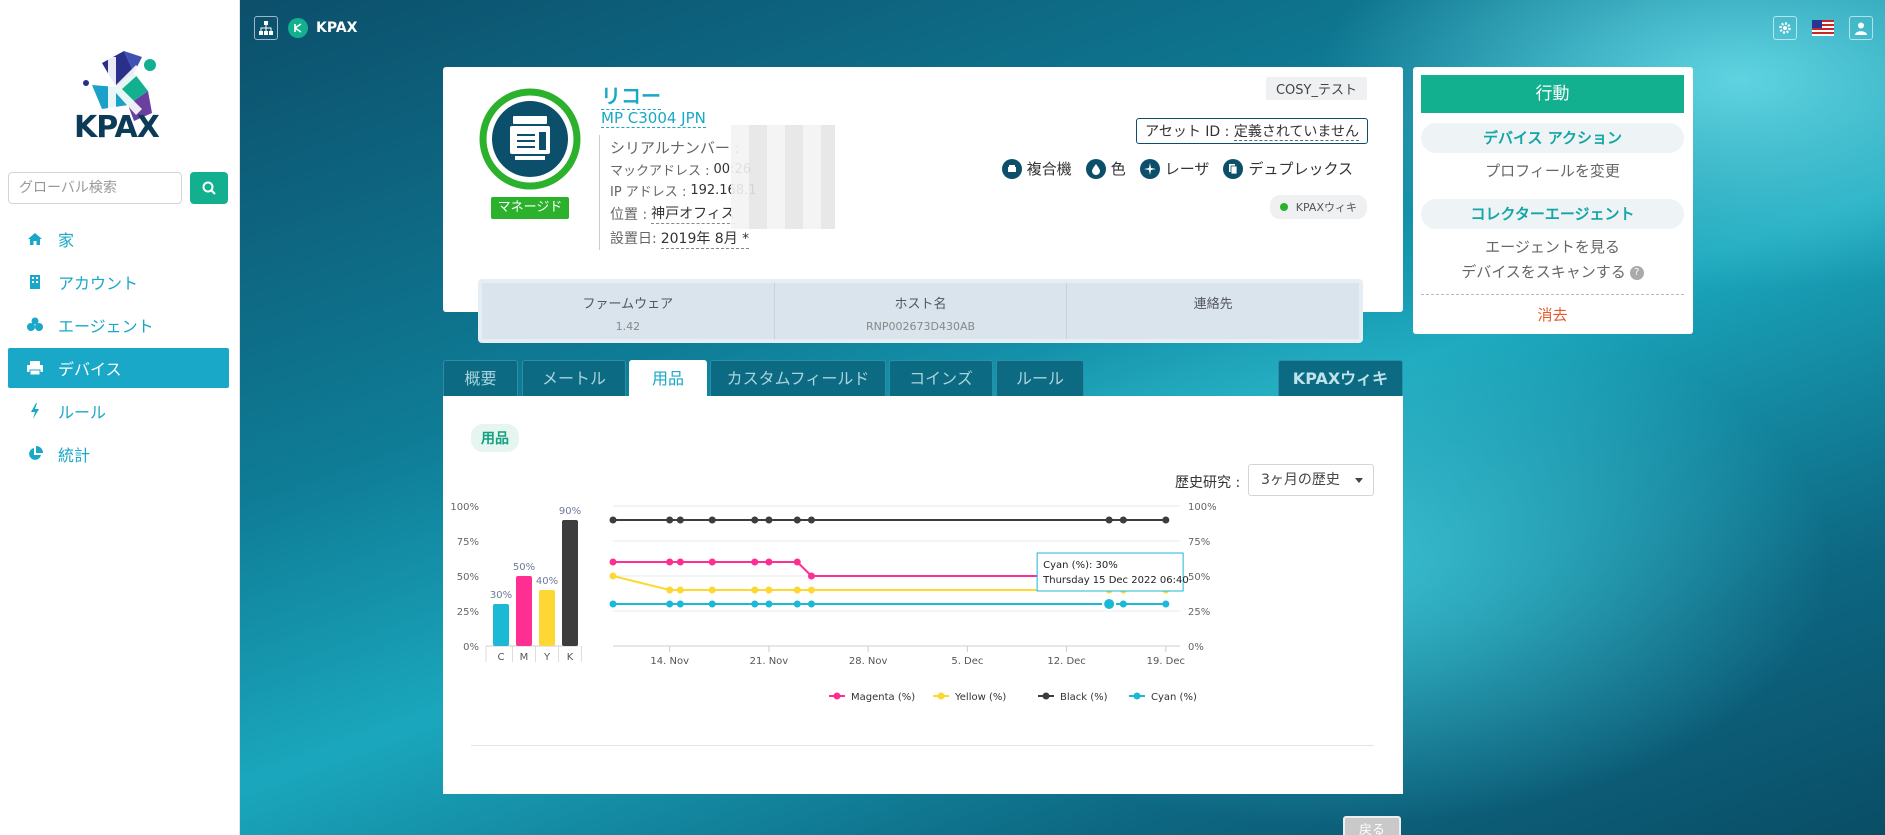  Describe the element at coordinates (468, 542) in the screenshot. I see `bar-y-tick-label: 75%` at that location.